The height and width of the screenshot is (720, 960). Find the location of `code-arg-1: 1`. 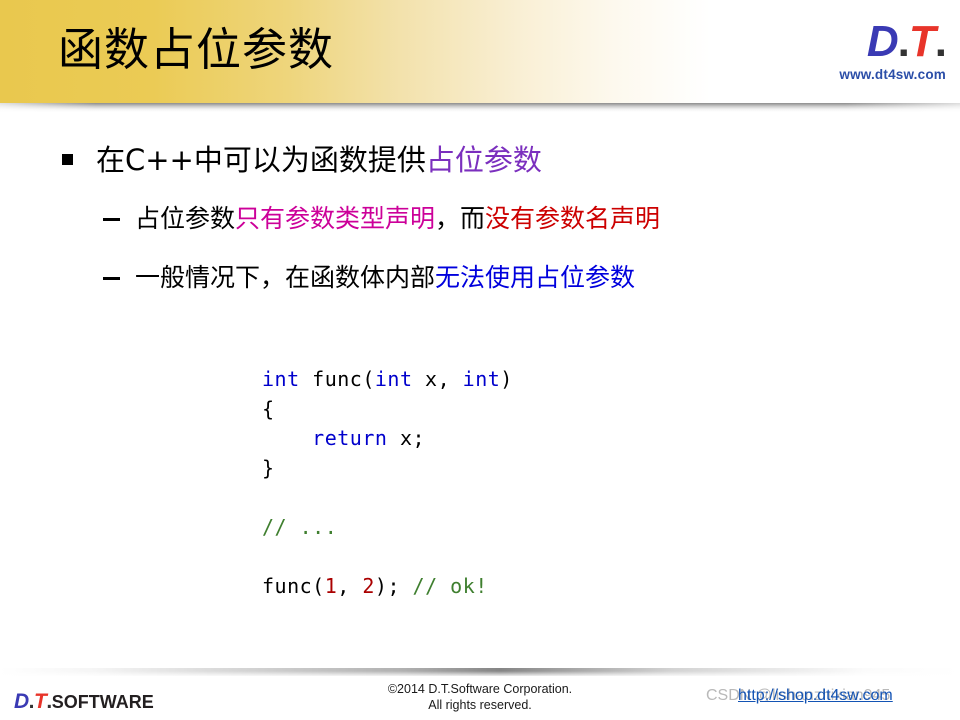

code-arg-1: 1 is located at coordinates (331, 585).